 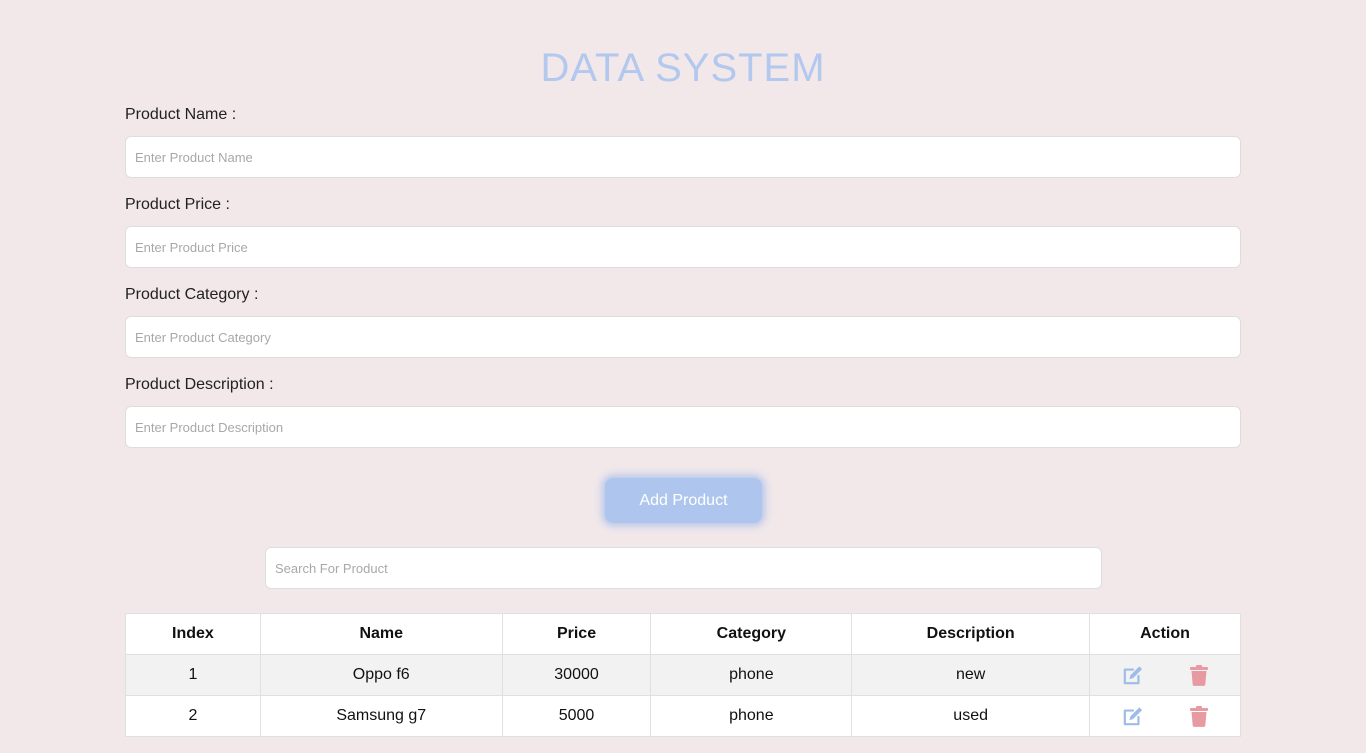 What do you see at coordinates (683, 68) in the screenshot?
I see `page-title: DATA SYSTEM` at bounding box center [683, 68].